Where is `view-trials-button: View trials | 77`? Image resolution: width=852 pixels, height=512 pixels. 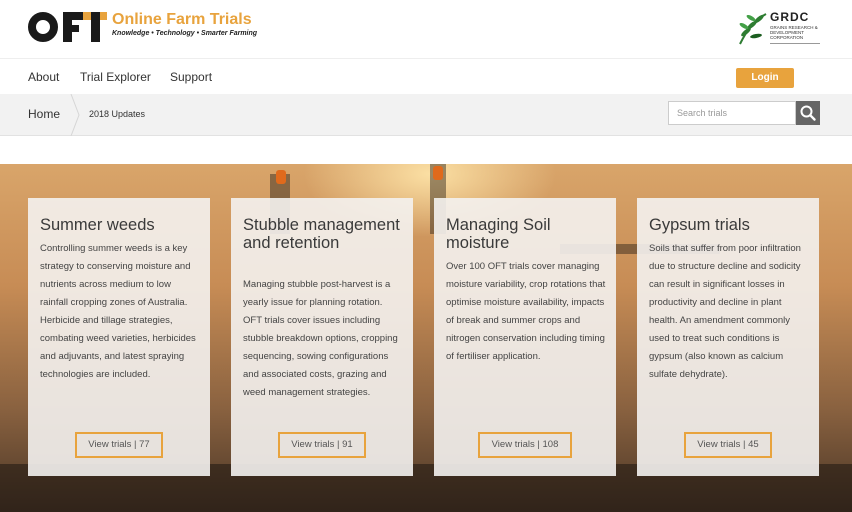
view-trials-button: View trials | 77 is located at coordinates (119, 445).